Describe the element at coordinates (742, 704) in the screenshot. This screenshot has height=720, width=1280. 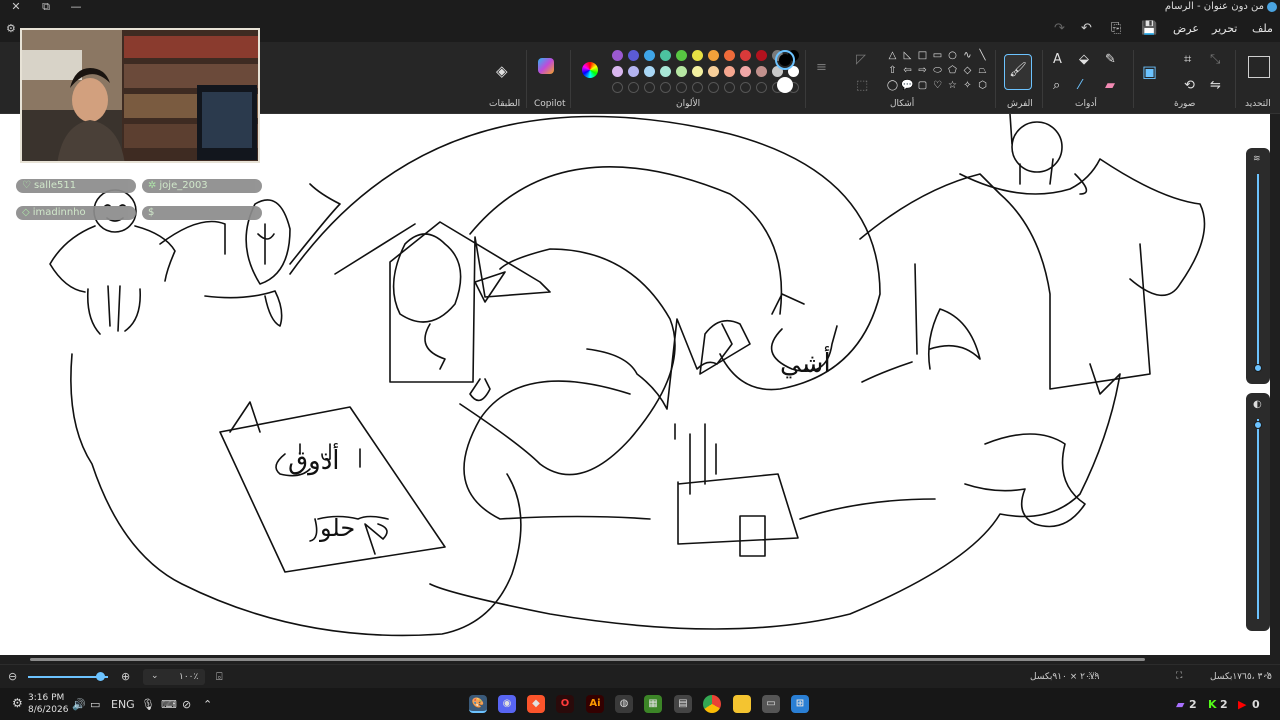
I see `file-explorer-icon` at that location.